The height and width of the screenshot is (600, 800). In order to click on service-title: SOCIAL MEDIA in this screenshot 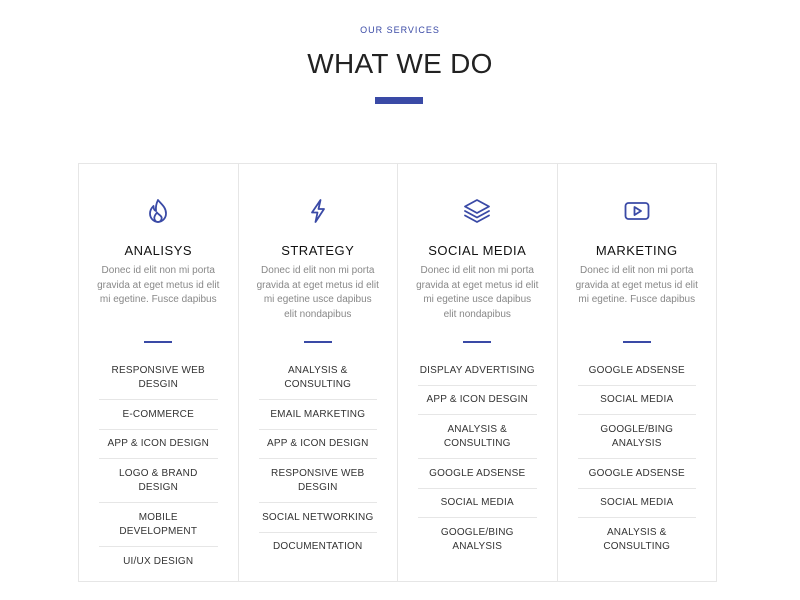, I will do `click(477, 250)`.